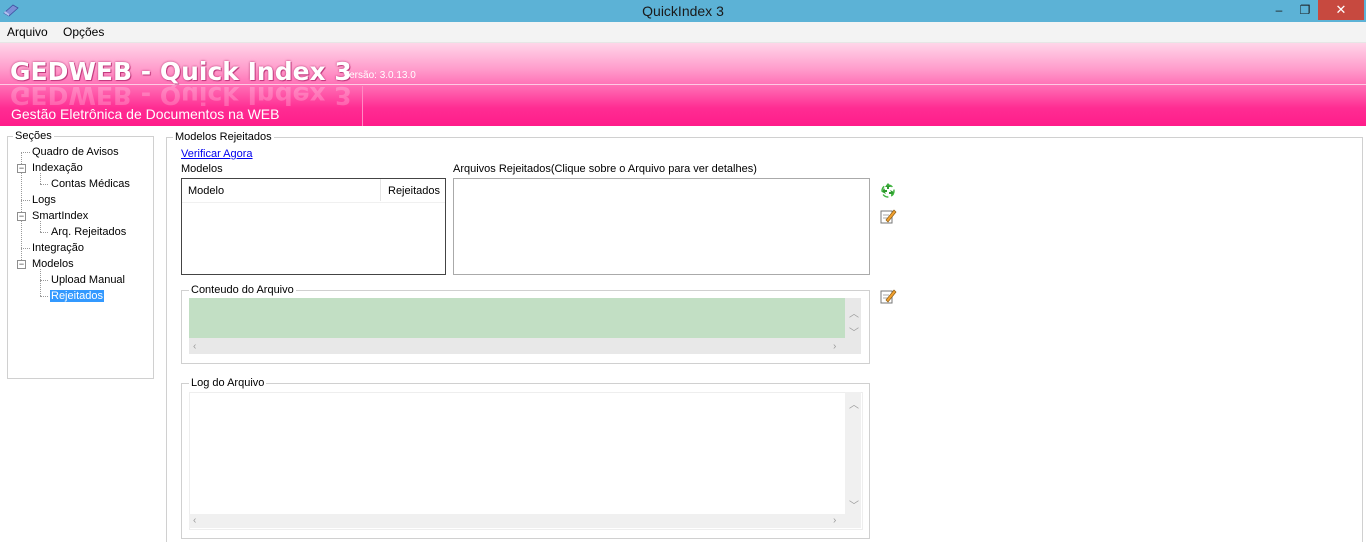 The image size is (1366, 542). What do you see at coordinates (228, 383) in the screenshot?
I see `log-legend: Log do Arquivo` at bounding box center [228, 383].